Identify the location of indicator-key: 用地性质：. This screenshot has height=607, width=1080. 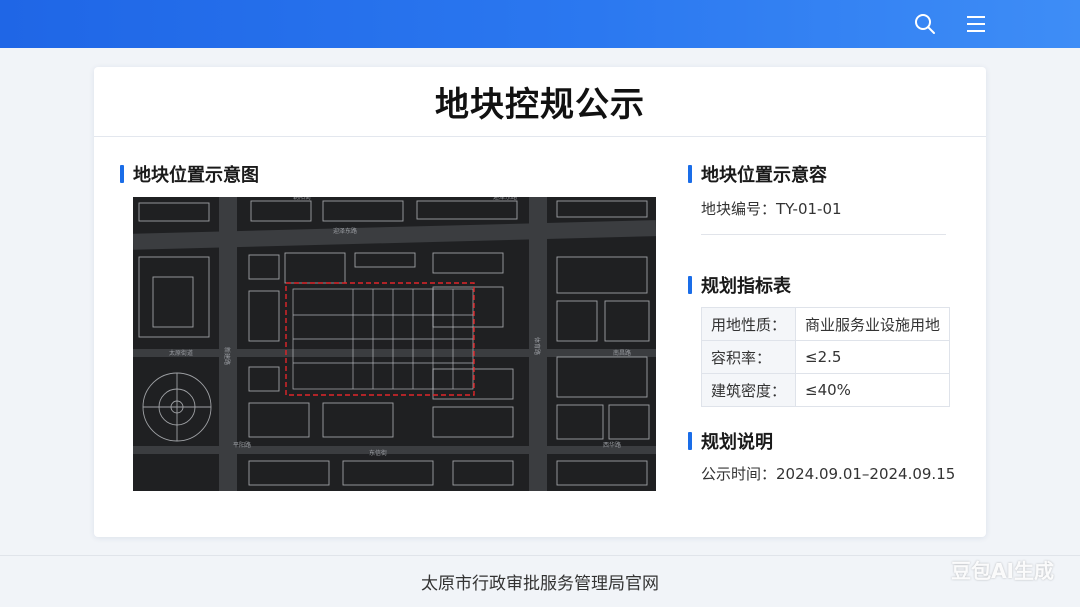
(748, 324).